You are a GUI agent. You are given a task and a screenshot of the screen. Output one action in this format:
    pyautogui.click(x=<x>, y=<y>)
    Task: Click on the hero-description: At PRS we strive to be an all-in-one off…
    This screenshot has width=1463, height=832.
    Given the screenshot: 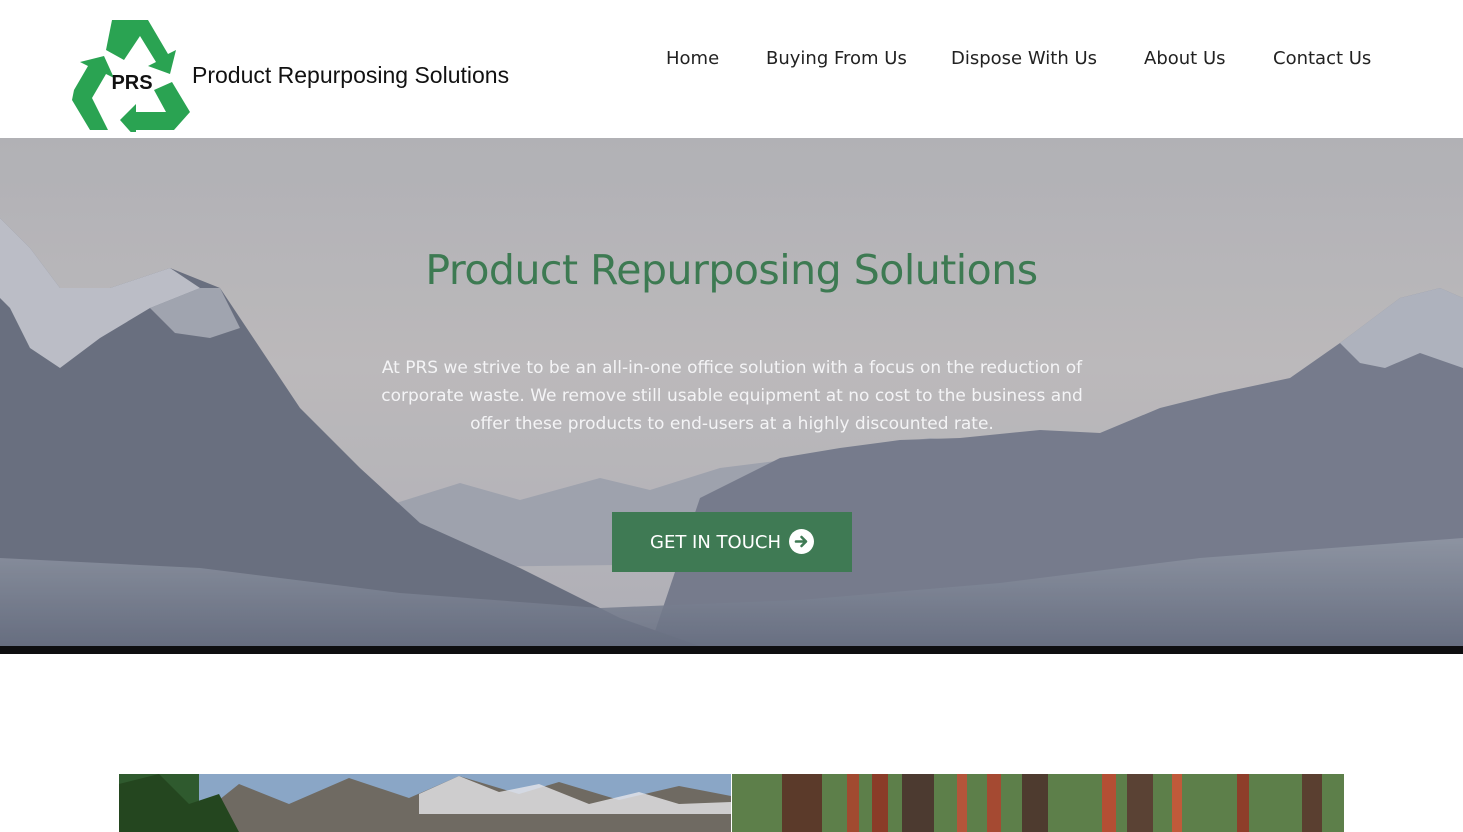 What is the action you would take?
    pyautogui.click(x=732, y=396)
    